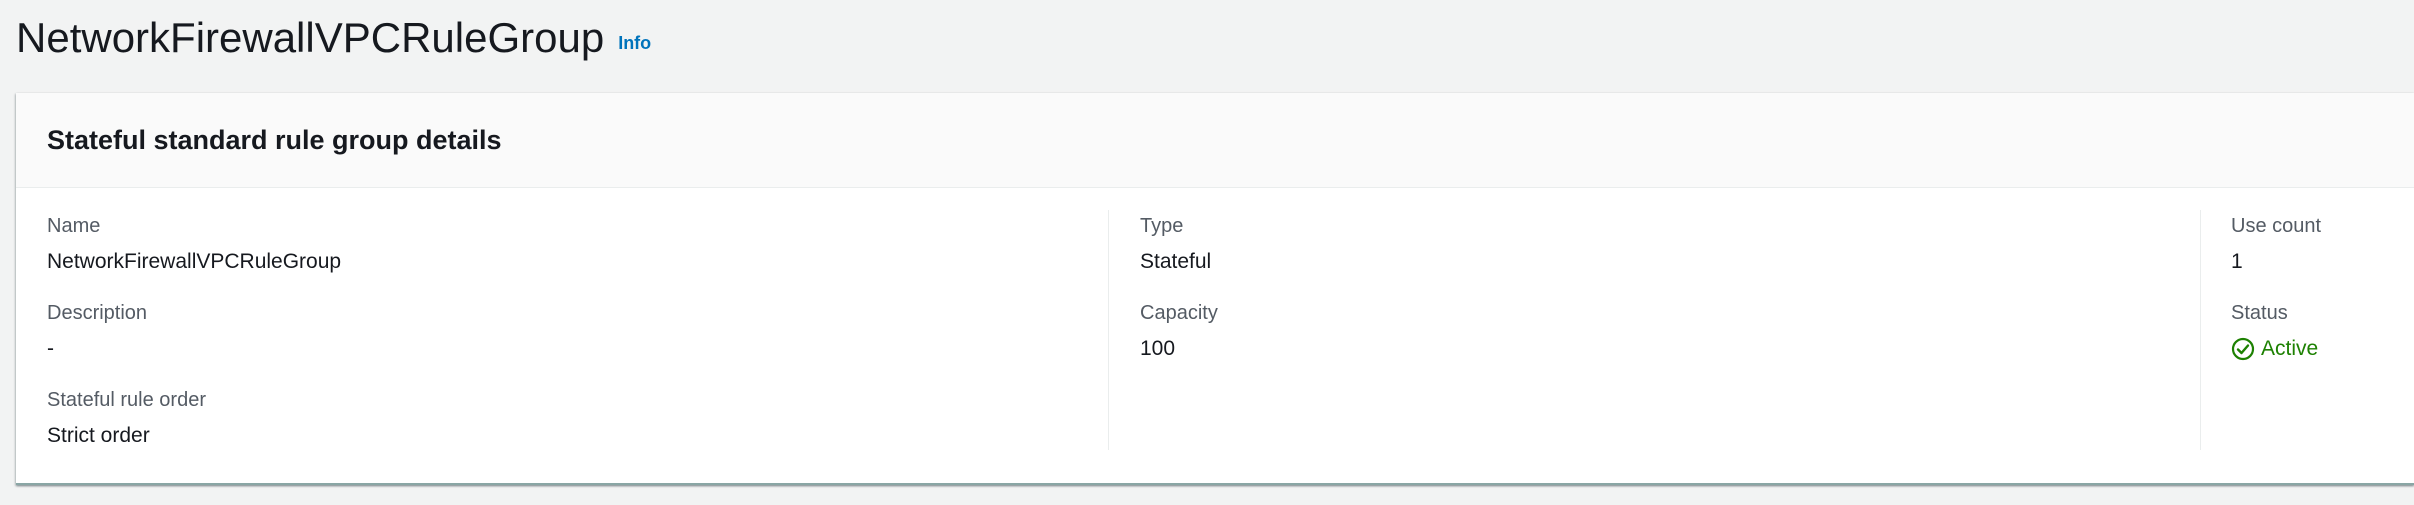 The width and height of the screenshot is (2414, 505). I want to click on use-count-field: Use count 1, so click(2276, 244).